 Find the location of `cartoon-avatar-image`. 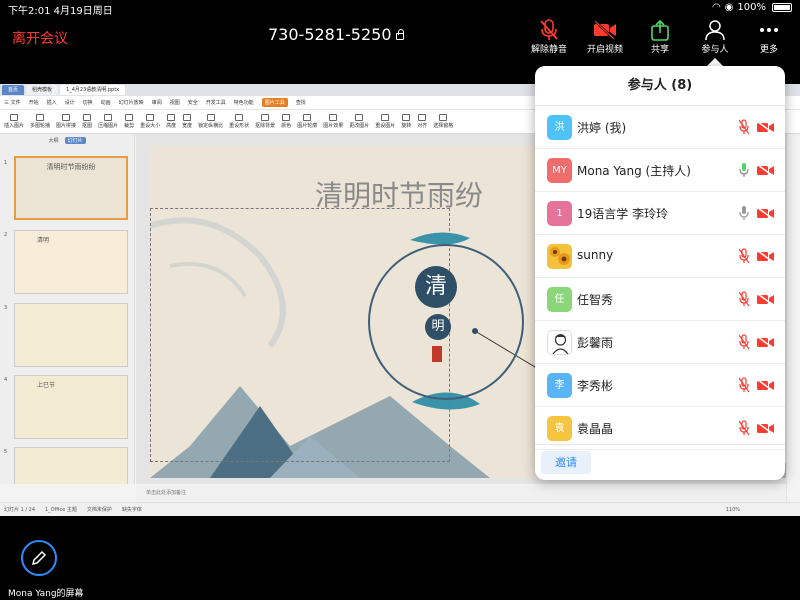

cartoon-avatar-image is located at coordinates (560, 344).